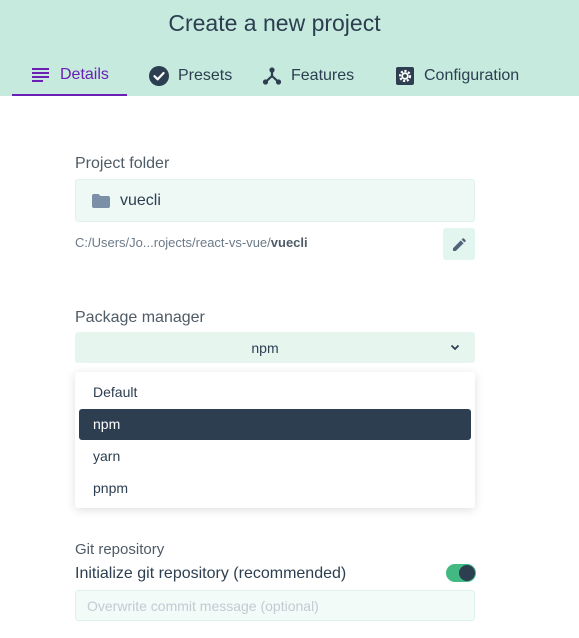  I want to click on tab-presets-label: Presets, so click(205, 75).